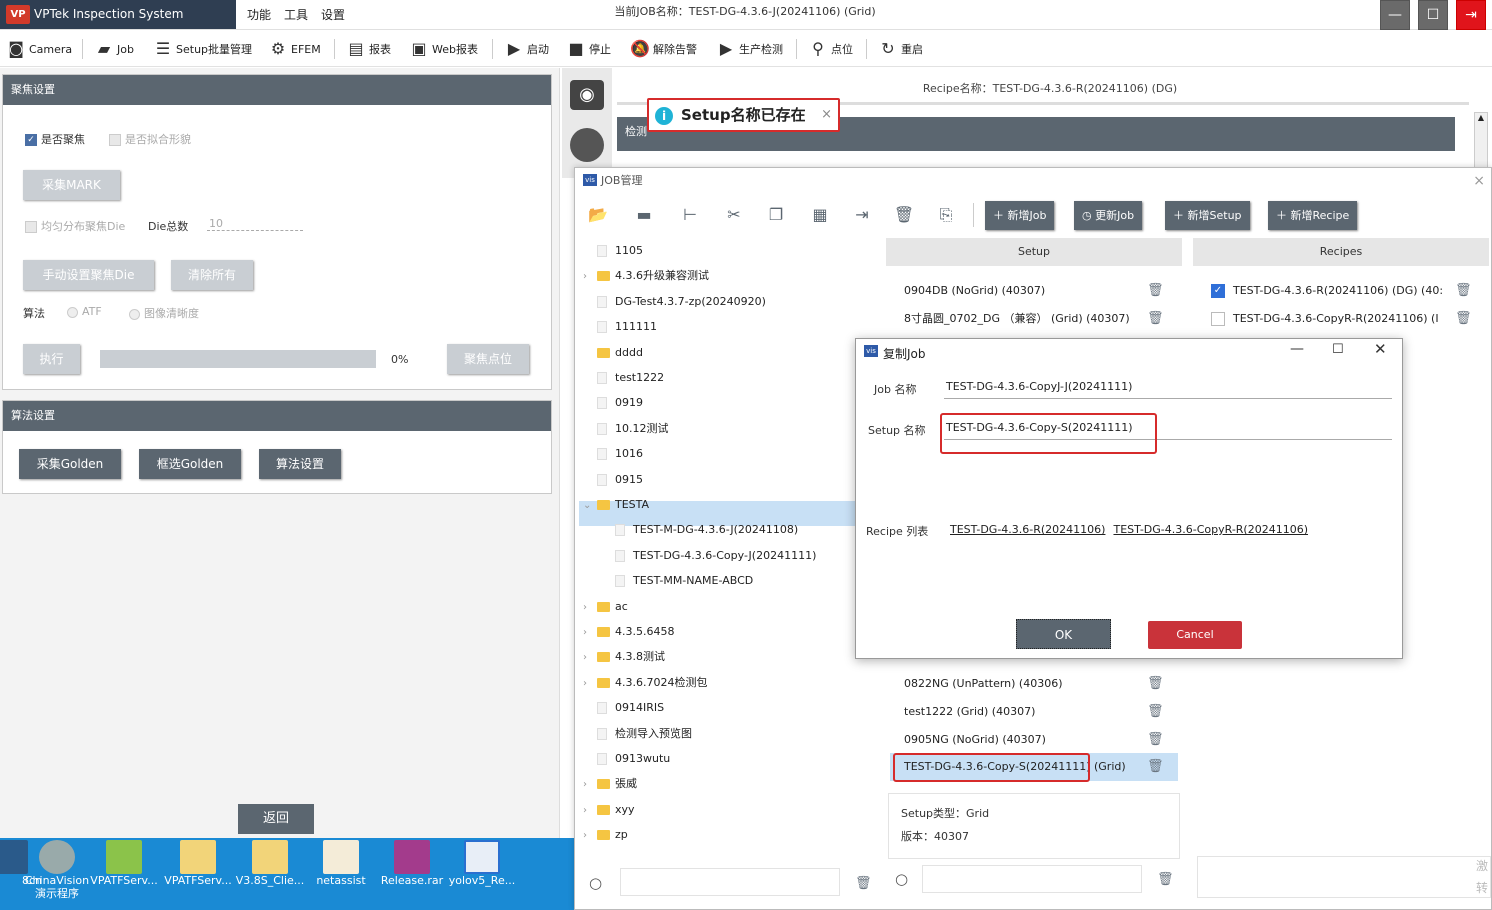 The image size is (1492, 910). I want to click on focus-checkbox: ✓ 是否聚焦, so click(55, 139).